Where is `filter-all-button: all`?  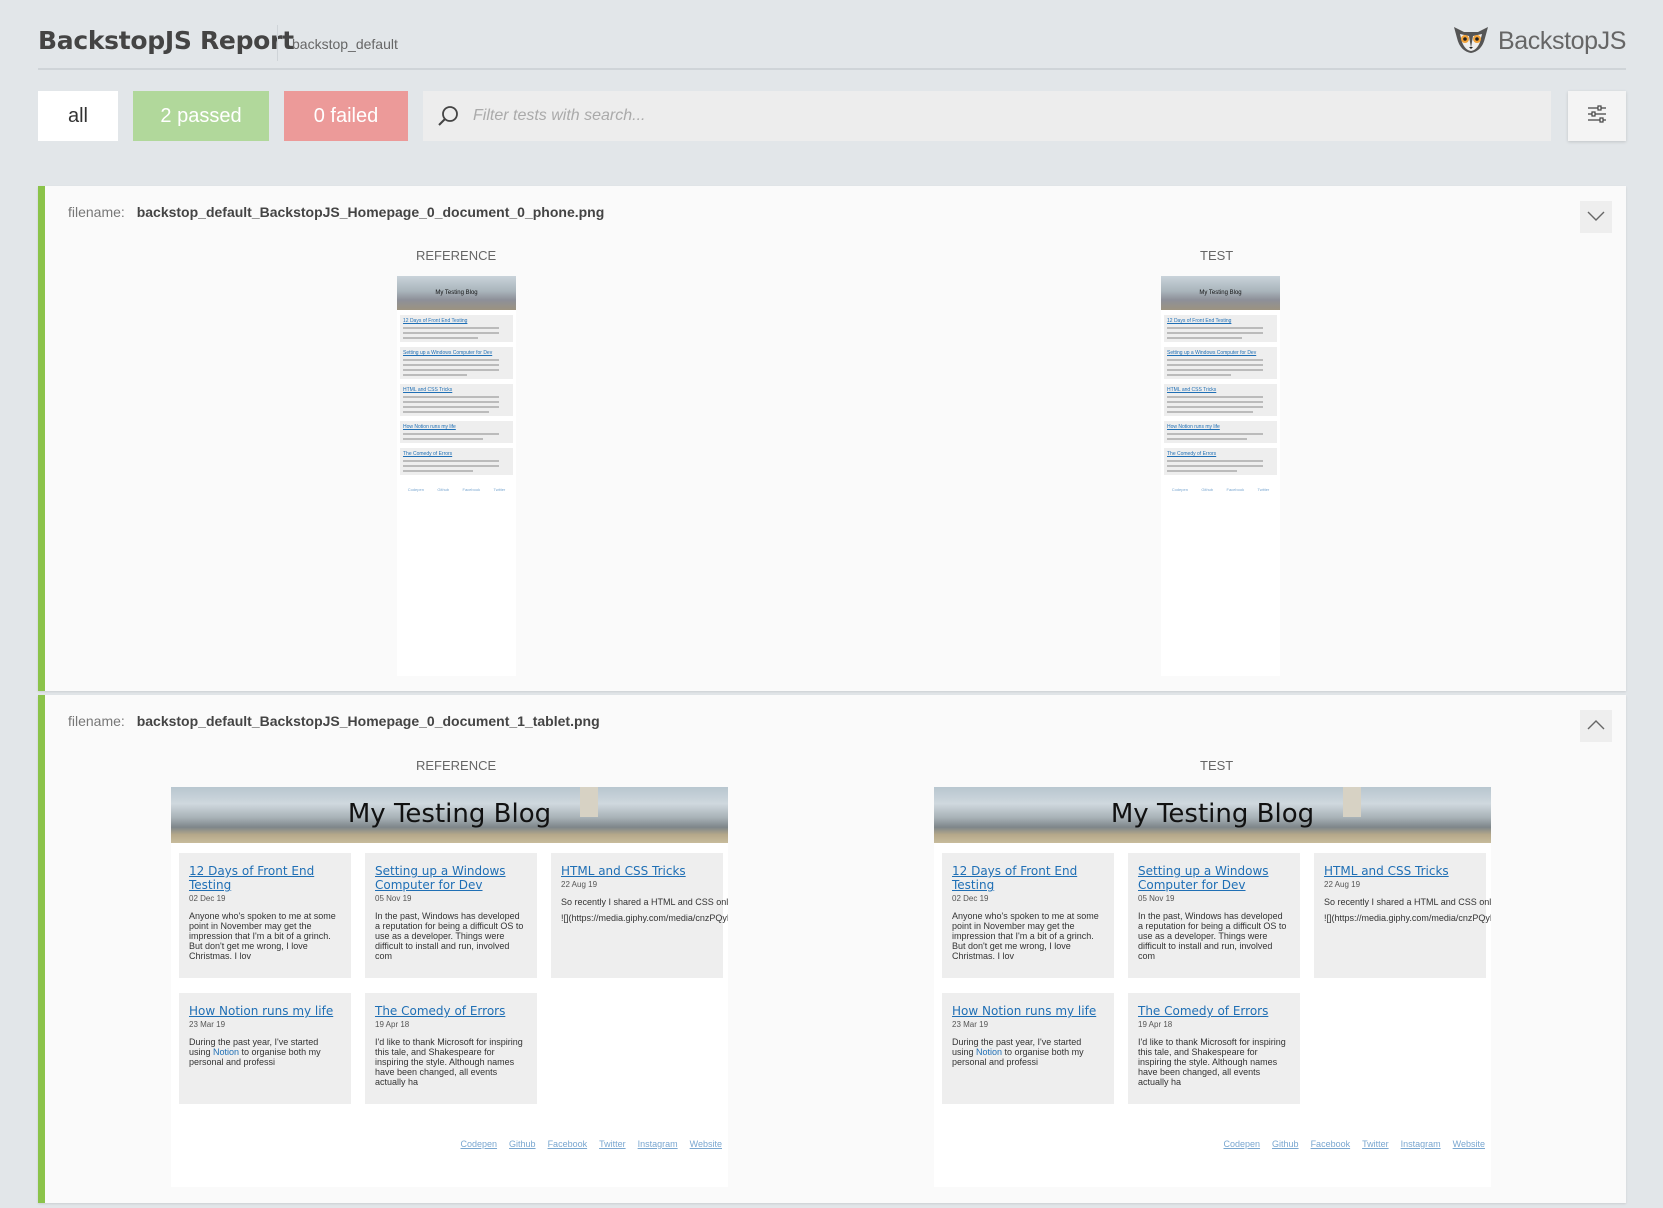 filter-all-button: all is located at coordinates (78, 116).